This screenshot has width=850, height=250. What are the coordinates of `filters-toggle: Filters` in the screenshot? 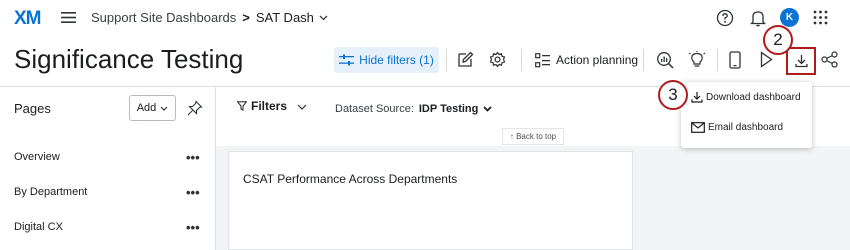 It's located at (262, 106).